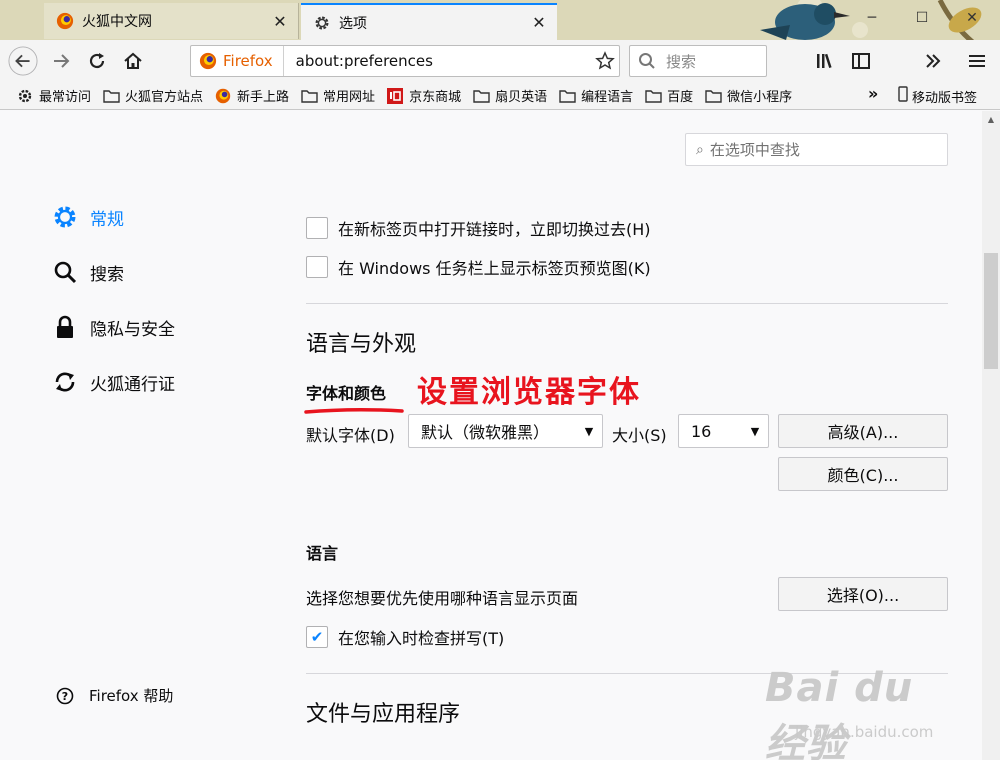 The image size is (1000, 760). I want to click on search-bar: 搜索, so click(698, 61).